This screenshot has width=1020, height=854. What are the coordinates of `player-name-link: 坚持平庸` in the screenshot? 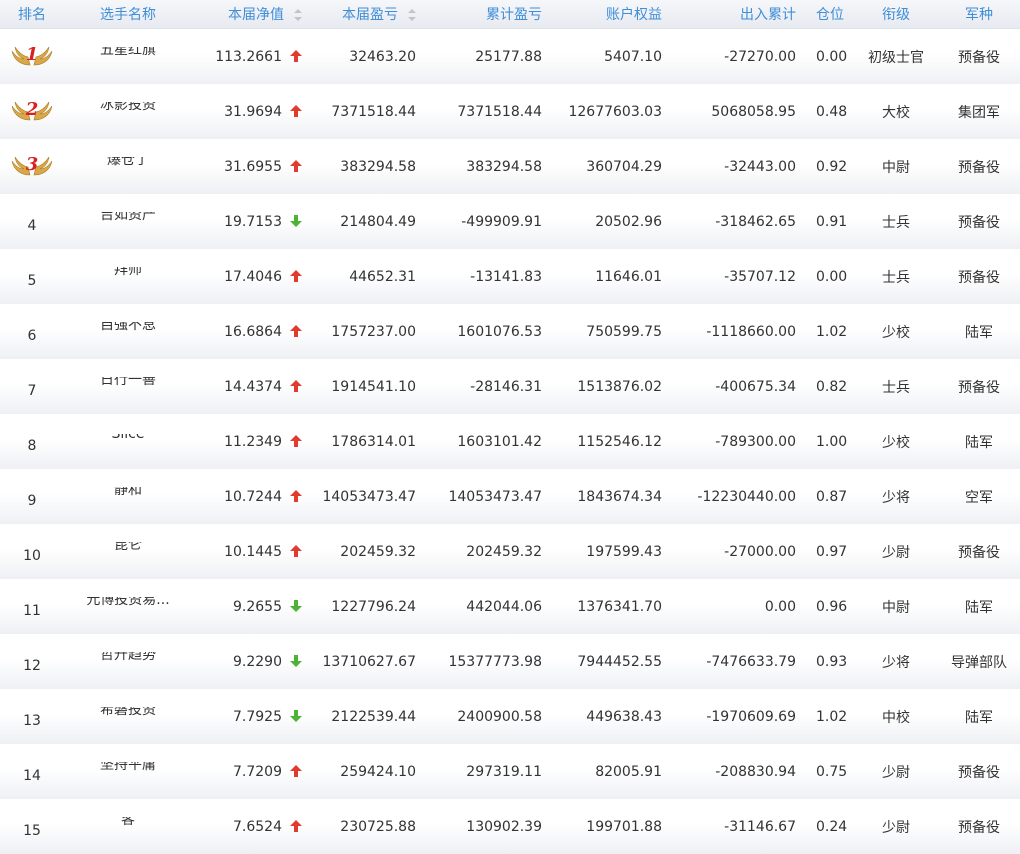 It's located at (128, 768).